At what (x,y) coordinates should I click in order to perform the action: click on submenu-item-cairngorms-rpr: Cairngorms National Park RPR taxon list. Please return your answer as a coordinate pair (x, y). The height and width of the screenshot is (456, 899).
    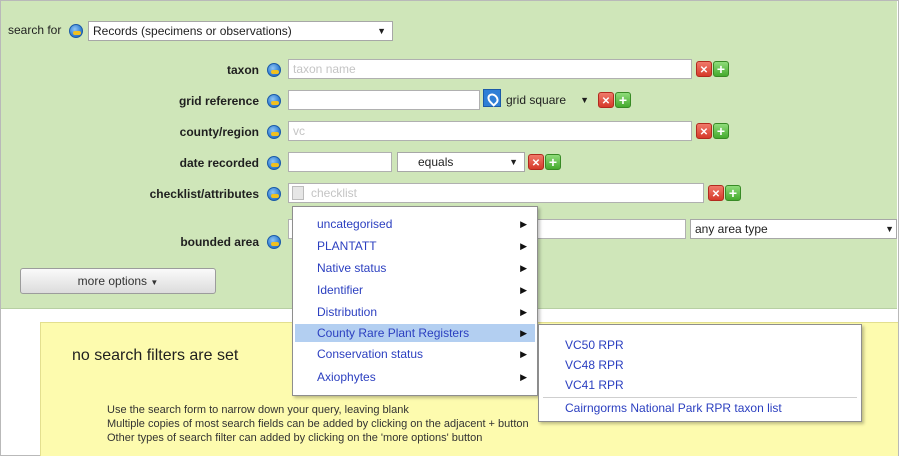
    Looking at the image, I should click on (700, 407).